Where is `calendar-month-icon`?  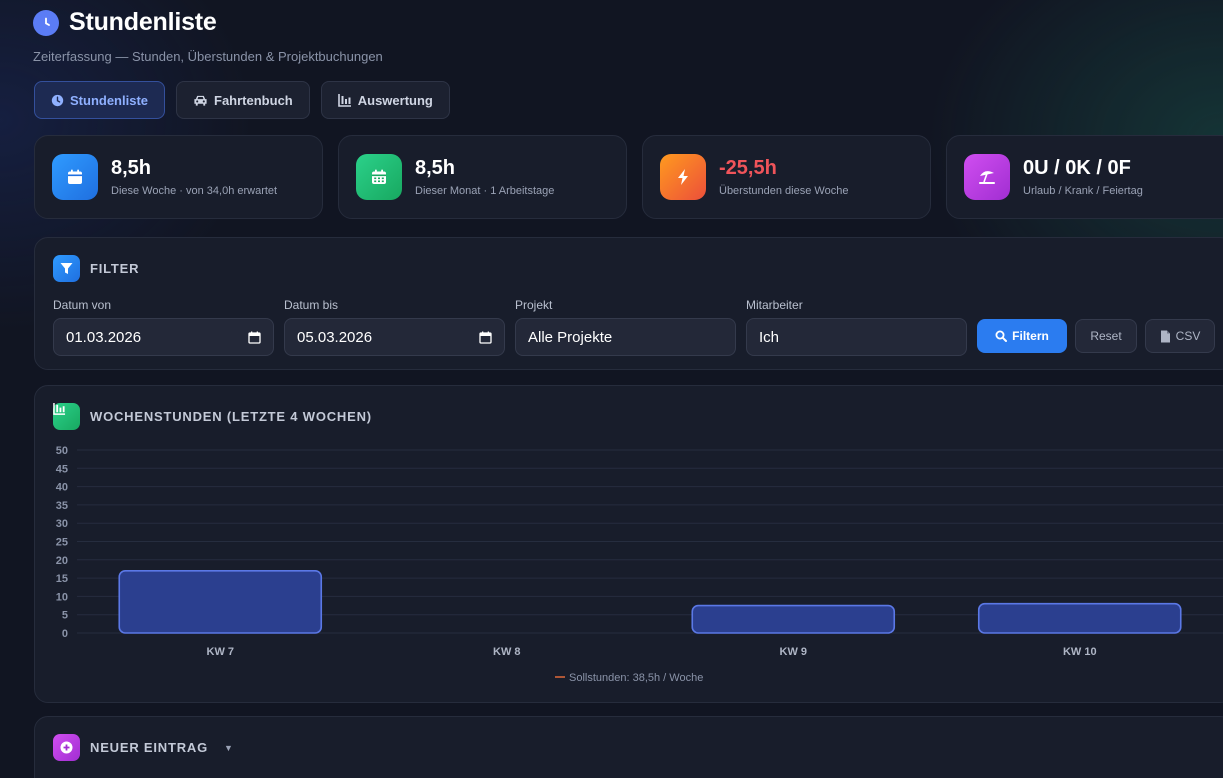 calendar-month-icon is located at coordinates (379, 177).